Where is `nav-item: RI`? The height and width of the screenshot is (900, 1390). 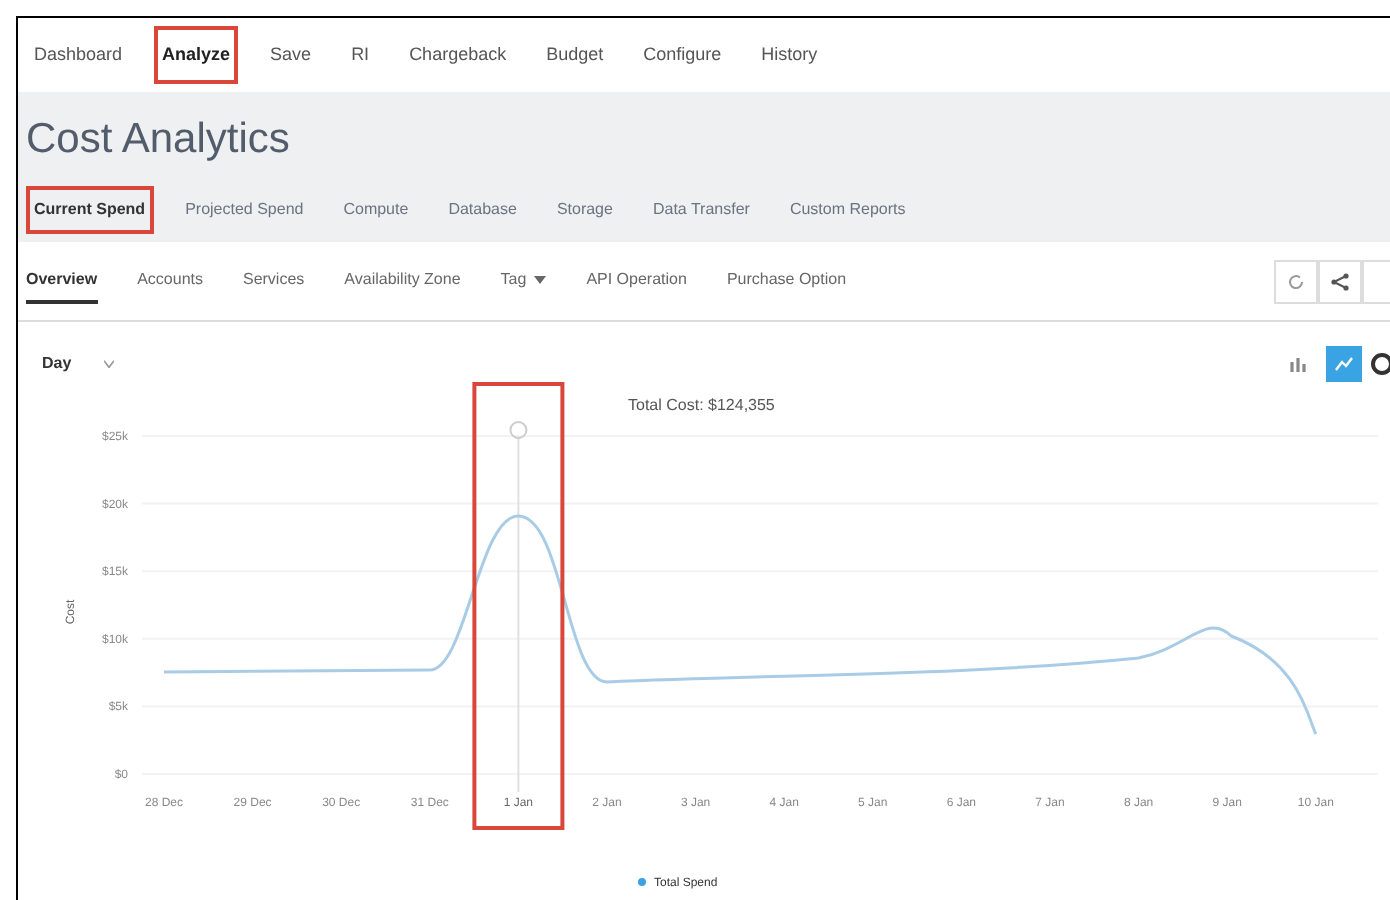
nav-item: RI is located at coordinates (360, 55).